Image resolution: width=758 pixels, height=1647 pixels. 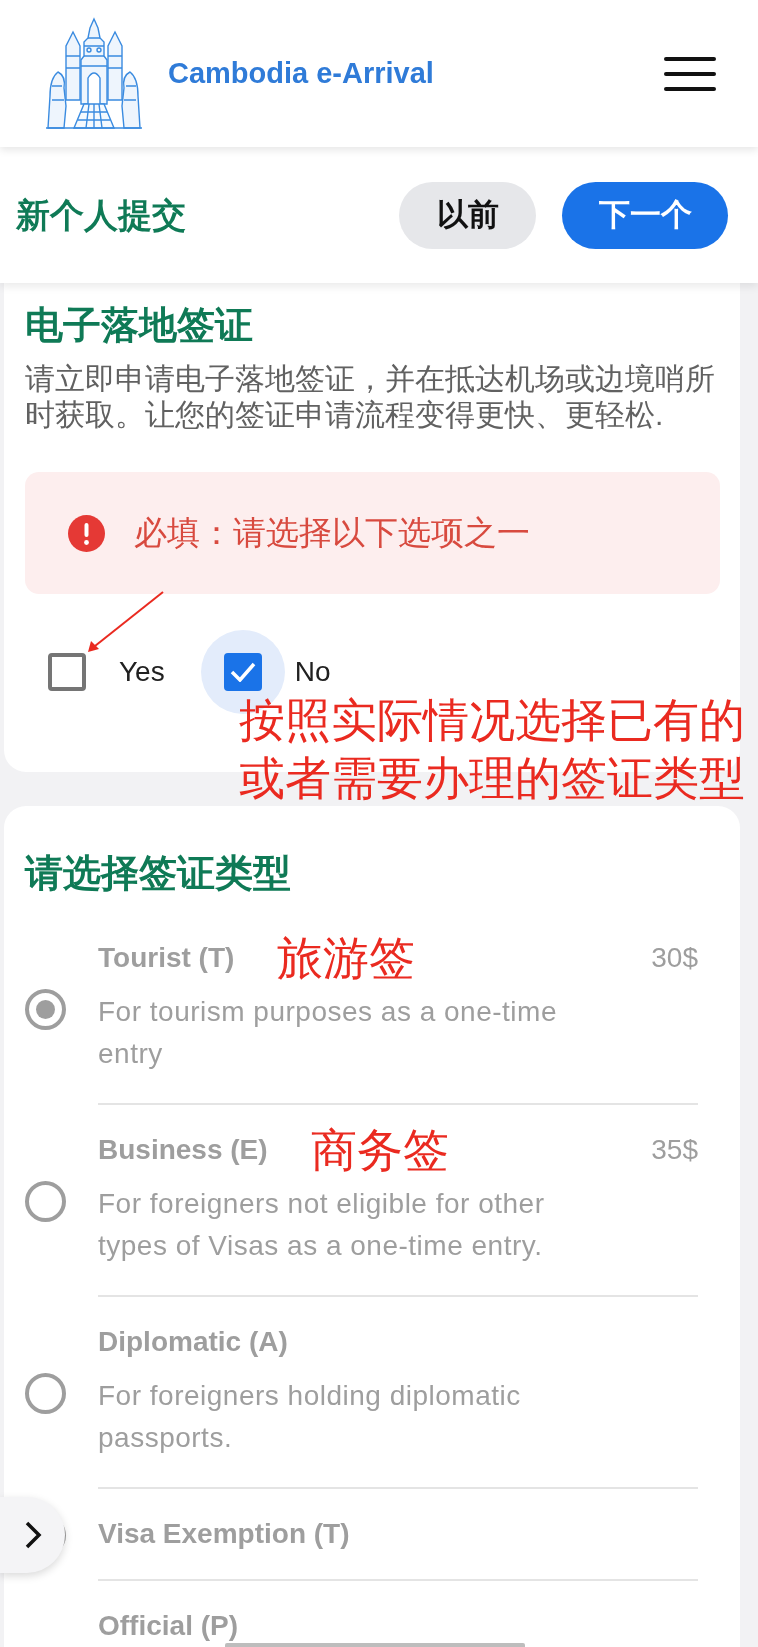 I want to click on annotation-text: 或者需要办理的签证类型, so click(x=492, y=778).